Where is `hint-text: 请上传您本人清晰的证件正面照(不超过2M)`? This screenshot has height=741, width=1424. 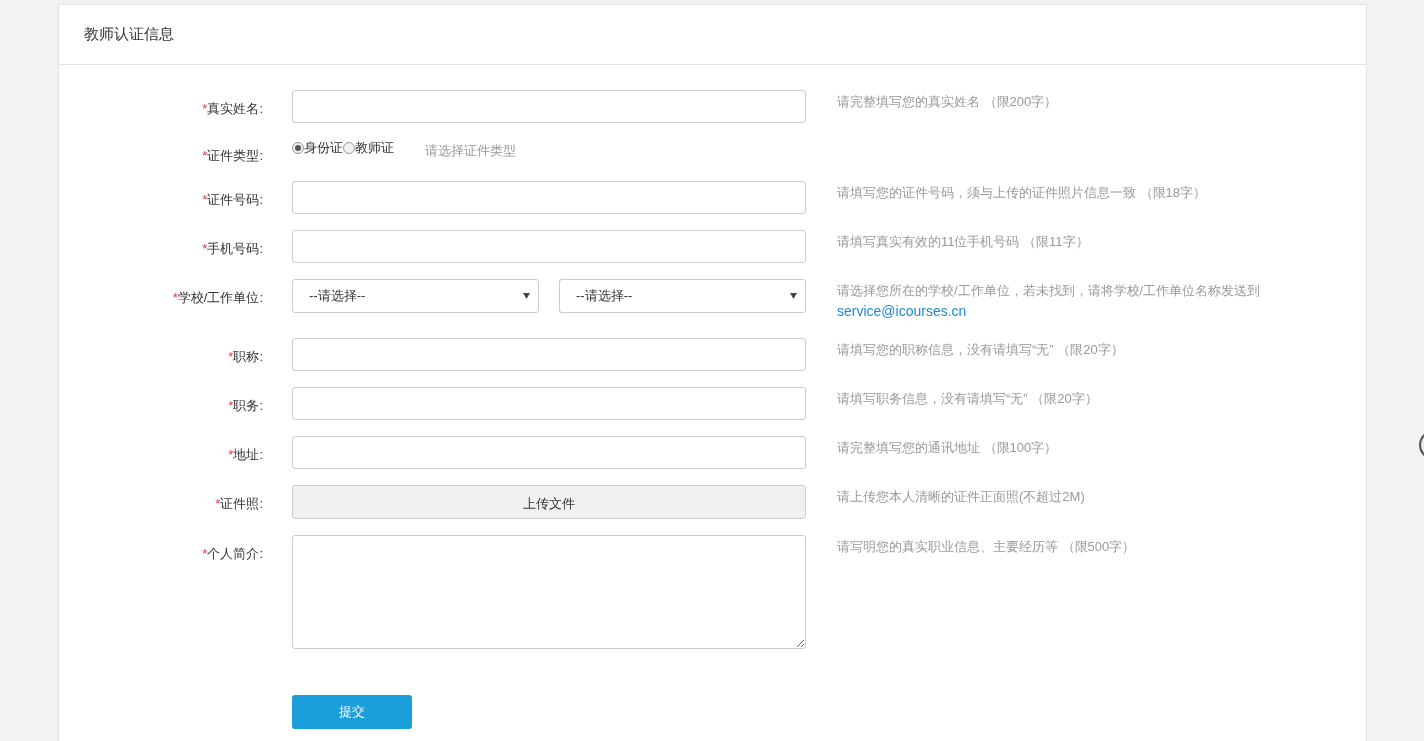
hint-text: 请上传您本人清晰的证件正面照(不超过2M) is located at coordinates (961, 496).